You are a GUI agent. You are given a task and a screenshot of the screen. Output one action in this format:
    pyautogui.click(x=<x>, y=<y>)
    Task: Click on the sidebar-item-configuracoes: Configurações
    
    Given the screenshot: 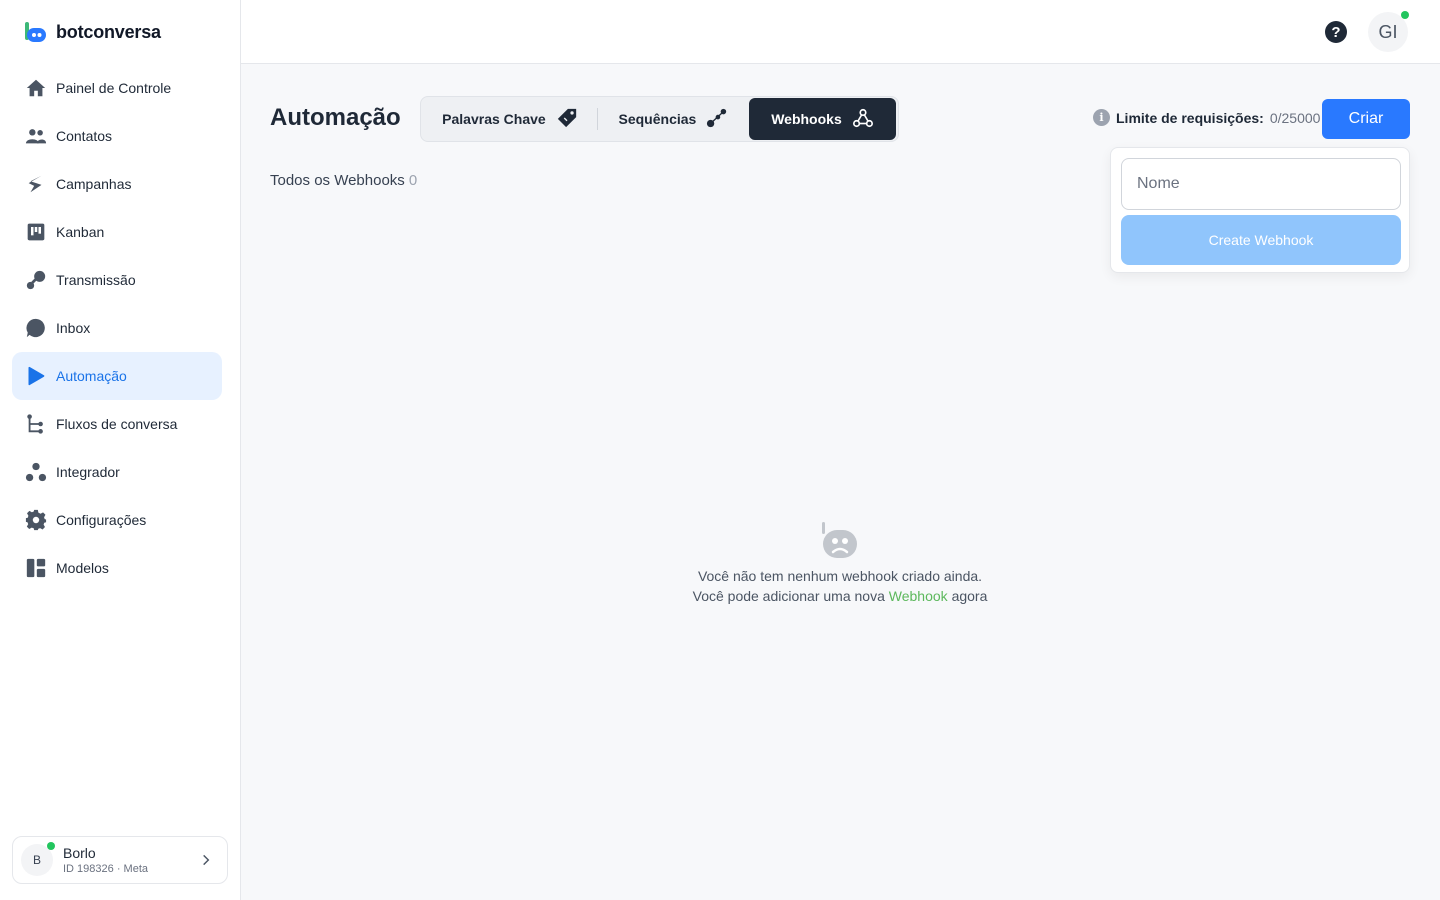 What is the action you would take?
    pyautogui.click(x=117, y=520)
    